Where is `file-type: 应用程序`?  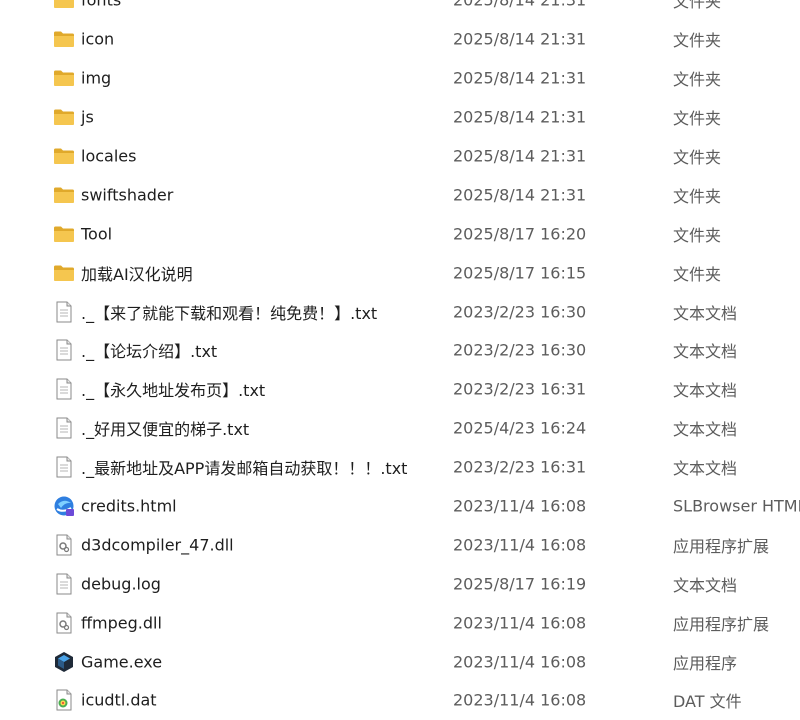 file-type: 应用程序 is located at coordinates (705, 663).